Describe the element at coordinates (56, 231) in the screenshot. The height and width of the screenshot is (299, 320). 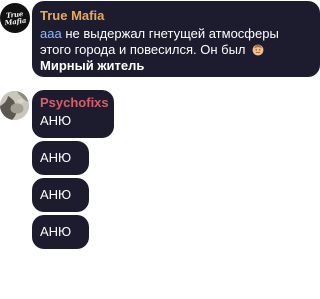
I see `psychofixs-message-text-4: АНЮ` at that location.